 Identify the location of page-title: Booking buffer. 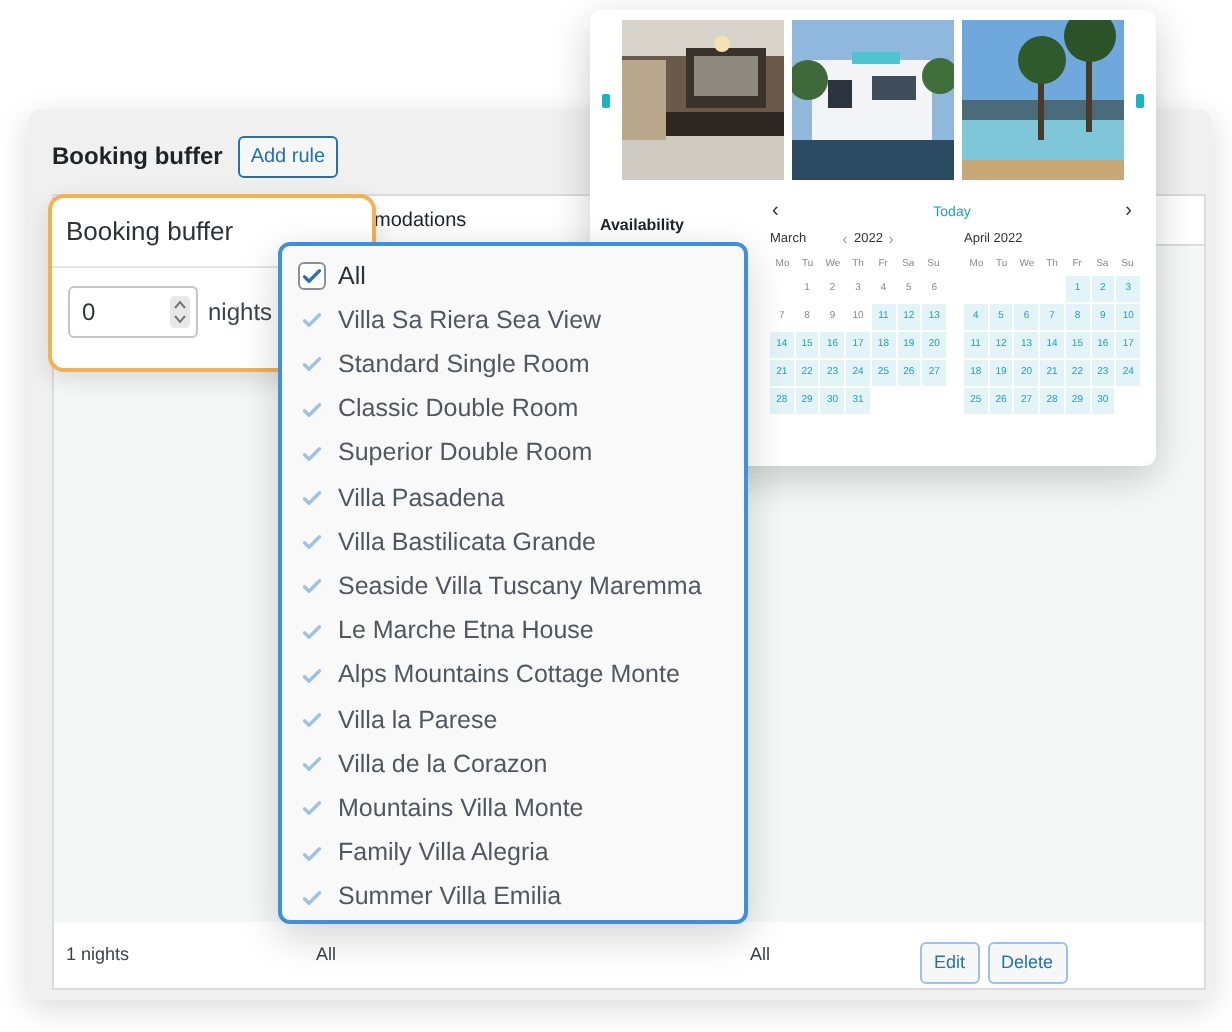
(137, 157).